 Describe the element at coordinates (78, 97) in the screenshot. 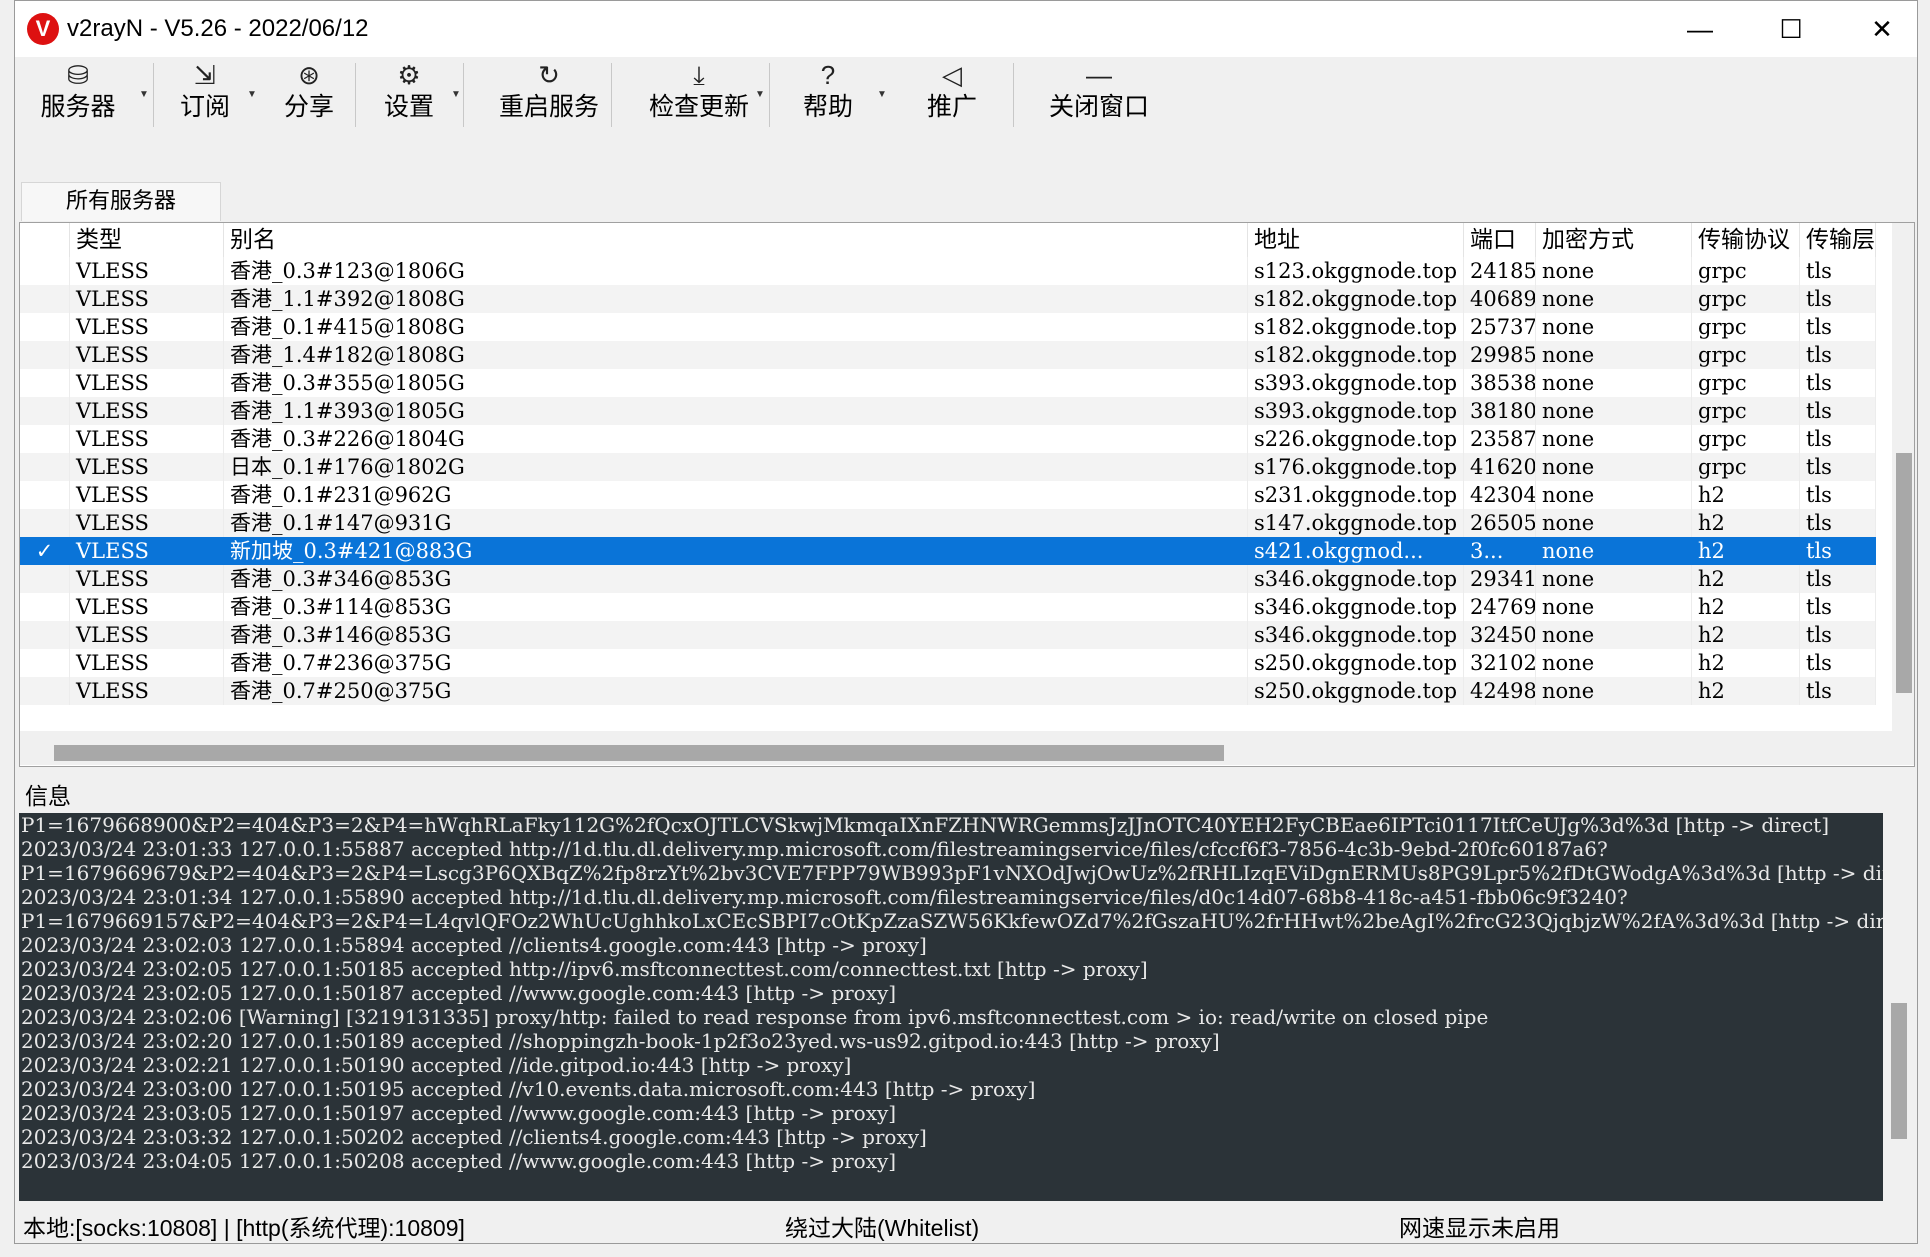

I see `toolbar-servers-button: ⛁ 服务器` at that location.